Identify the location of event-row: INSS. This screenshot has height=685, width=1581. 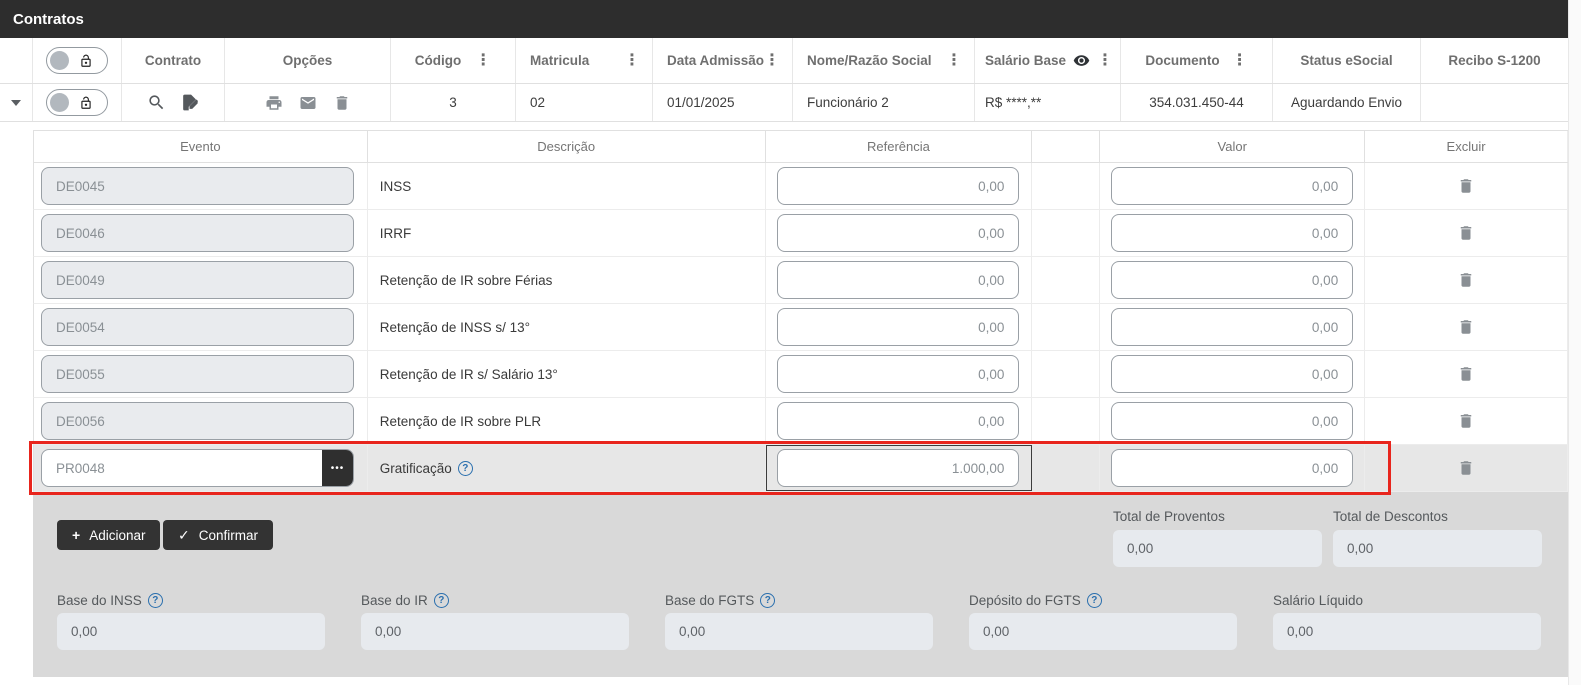
(800, 186).